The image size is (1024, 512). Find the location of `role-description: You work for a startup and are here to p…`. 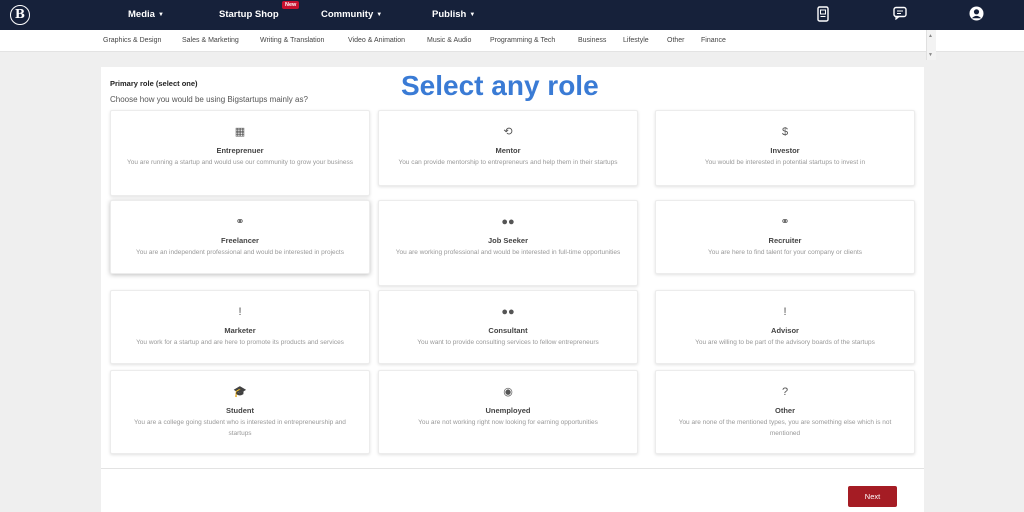

role-description: You work for a startup and are here to p… is located at coordinates (240, 342).